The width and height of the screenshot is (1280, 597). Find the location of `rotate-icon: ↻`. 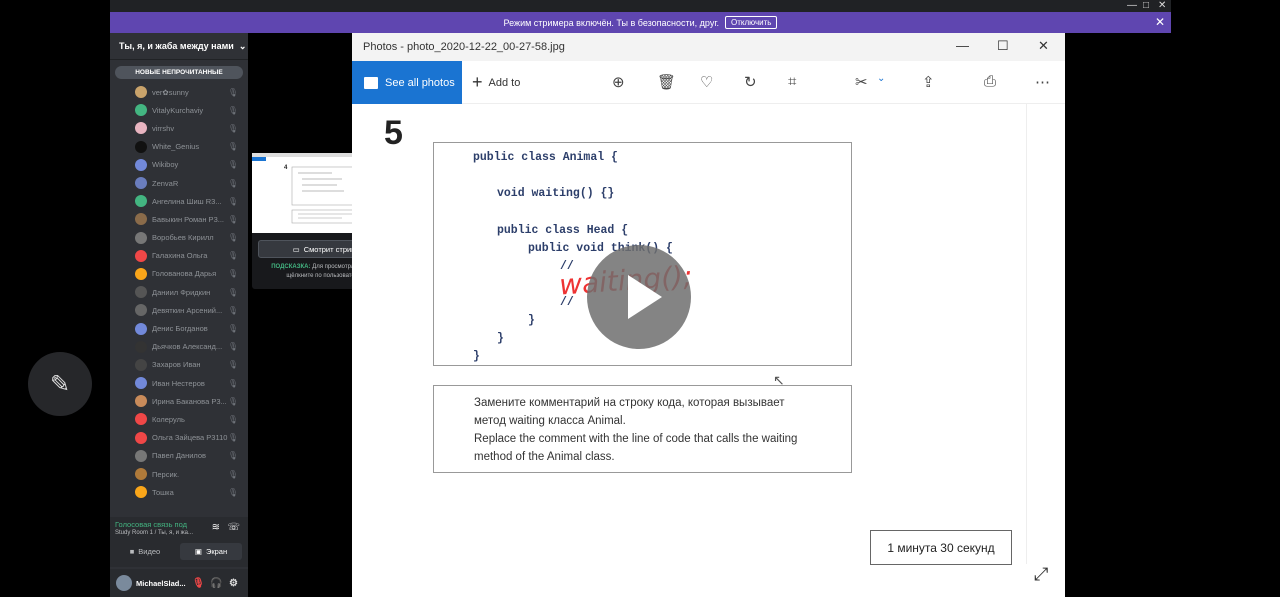

rotate-icon: ↻ is located at coordinates (750, 82).